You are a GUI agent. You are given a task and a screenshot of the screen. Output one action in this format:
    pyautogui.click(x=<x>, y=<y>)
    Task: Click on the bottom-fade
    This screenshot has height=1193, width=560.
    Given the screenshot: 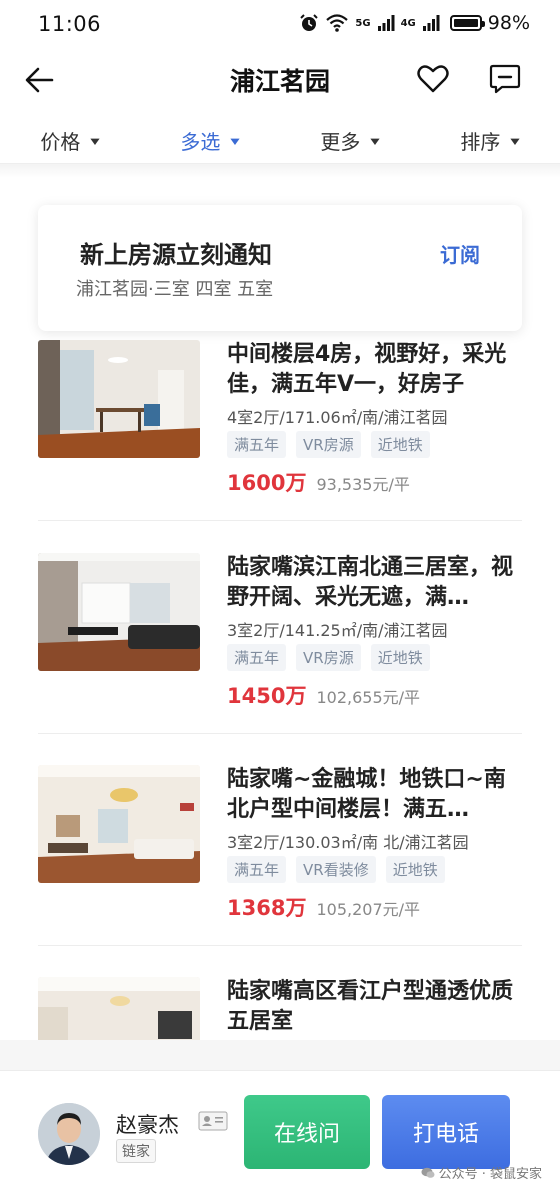 What is the action you would take?
    pyautogui.click(x=280, y=1055)
    